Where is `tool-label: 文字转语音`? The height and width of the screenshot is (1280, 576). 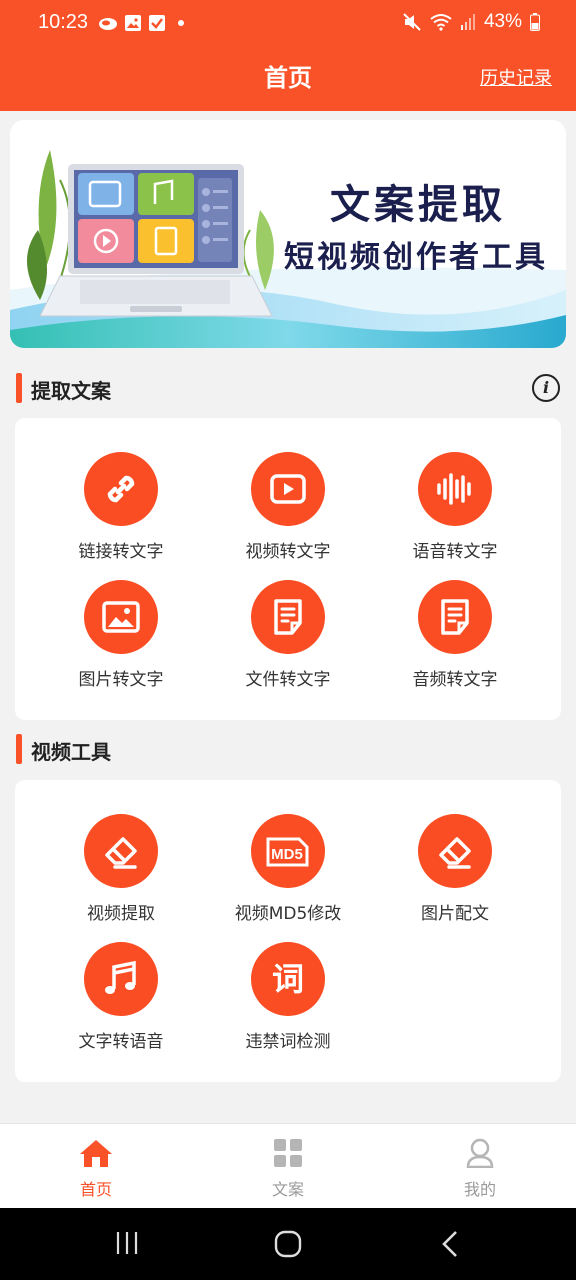
tool-label: 文字转语音 is located at coordinates (121, 1042).